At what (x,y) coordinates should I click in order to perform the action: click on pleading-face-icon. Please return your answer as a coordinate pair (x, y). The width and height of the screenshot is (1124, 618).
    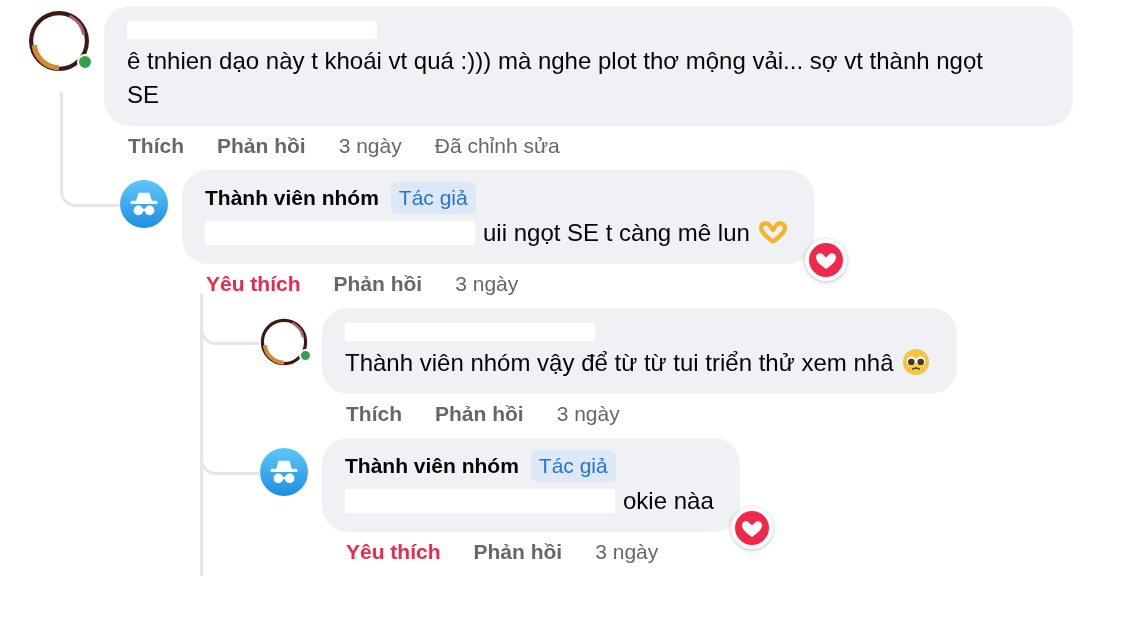
    Looking at the image, I should click on (916, 362).